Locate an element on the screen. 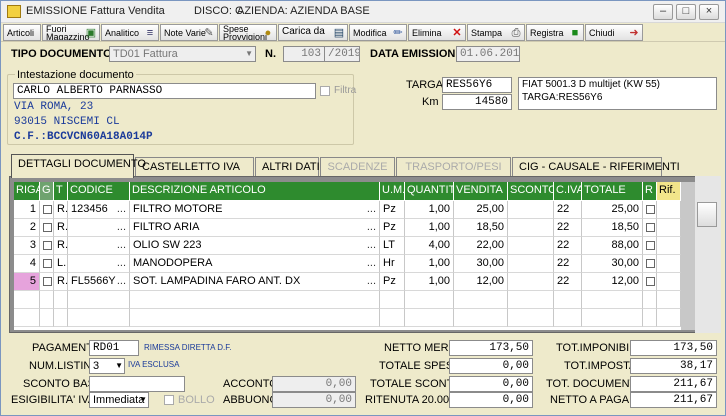 This screenshot has width=726, height=416. km-field: 14580 is located at coordinates (477, 102).